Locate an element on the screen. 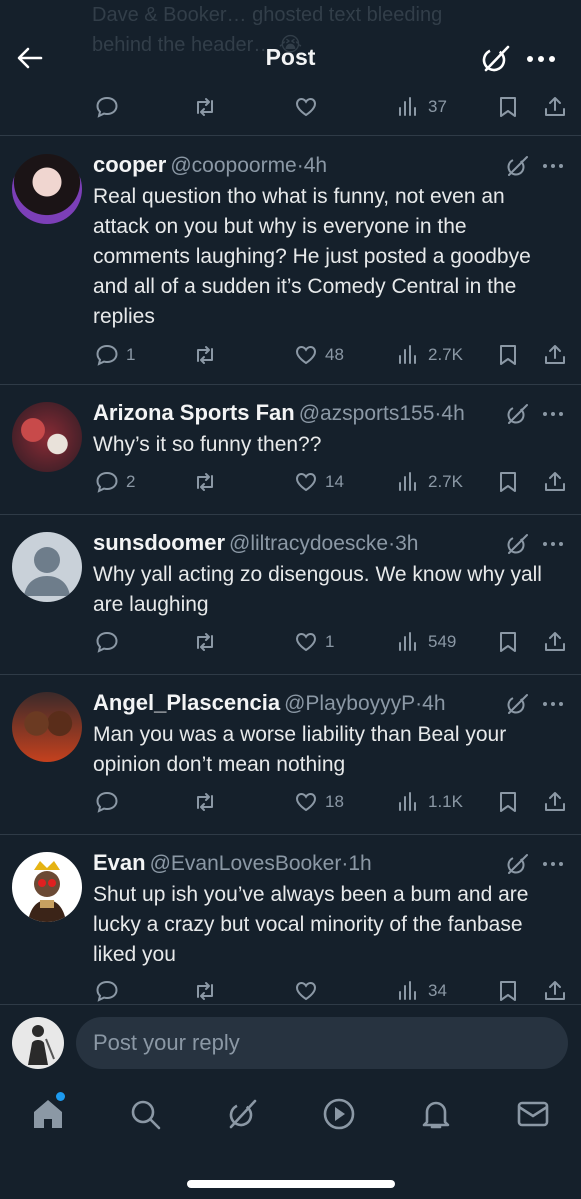  like-button: 14 is located at coordinates (318, 482).